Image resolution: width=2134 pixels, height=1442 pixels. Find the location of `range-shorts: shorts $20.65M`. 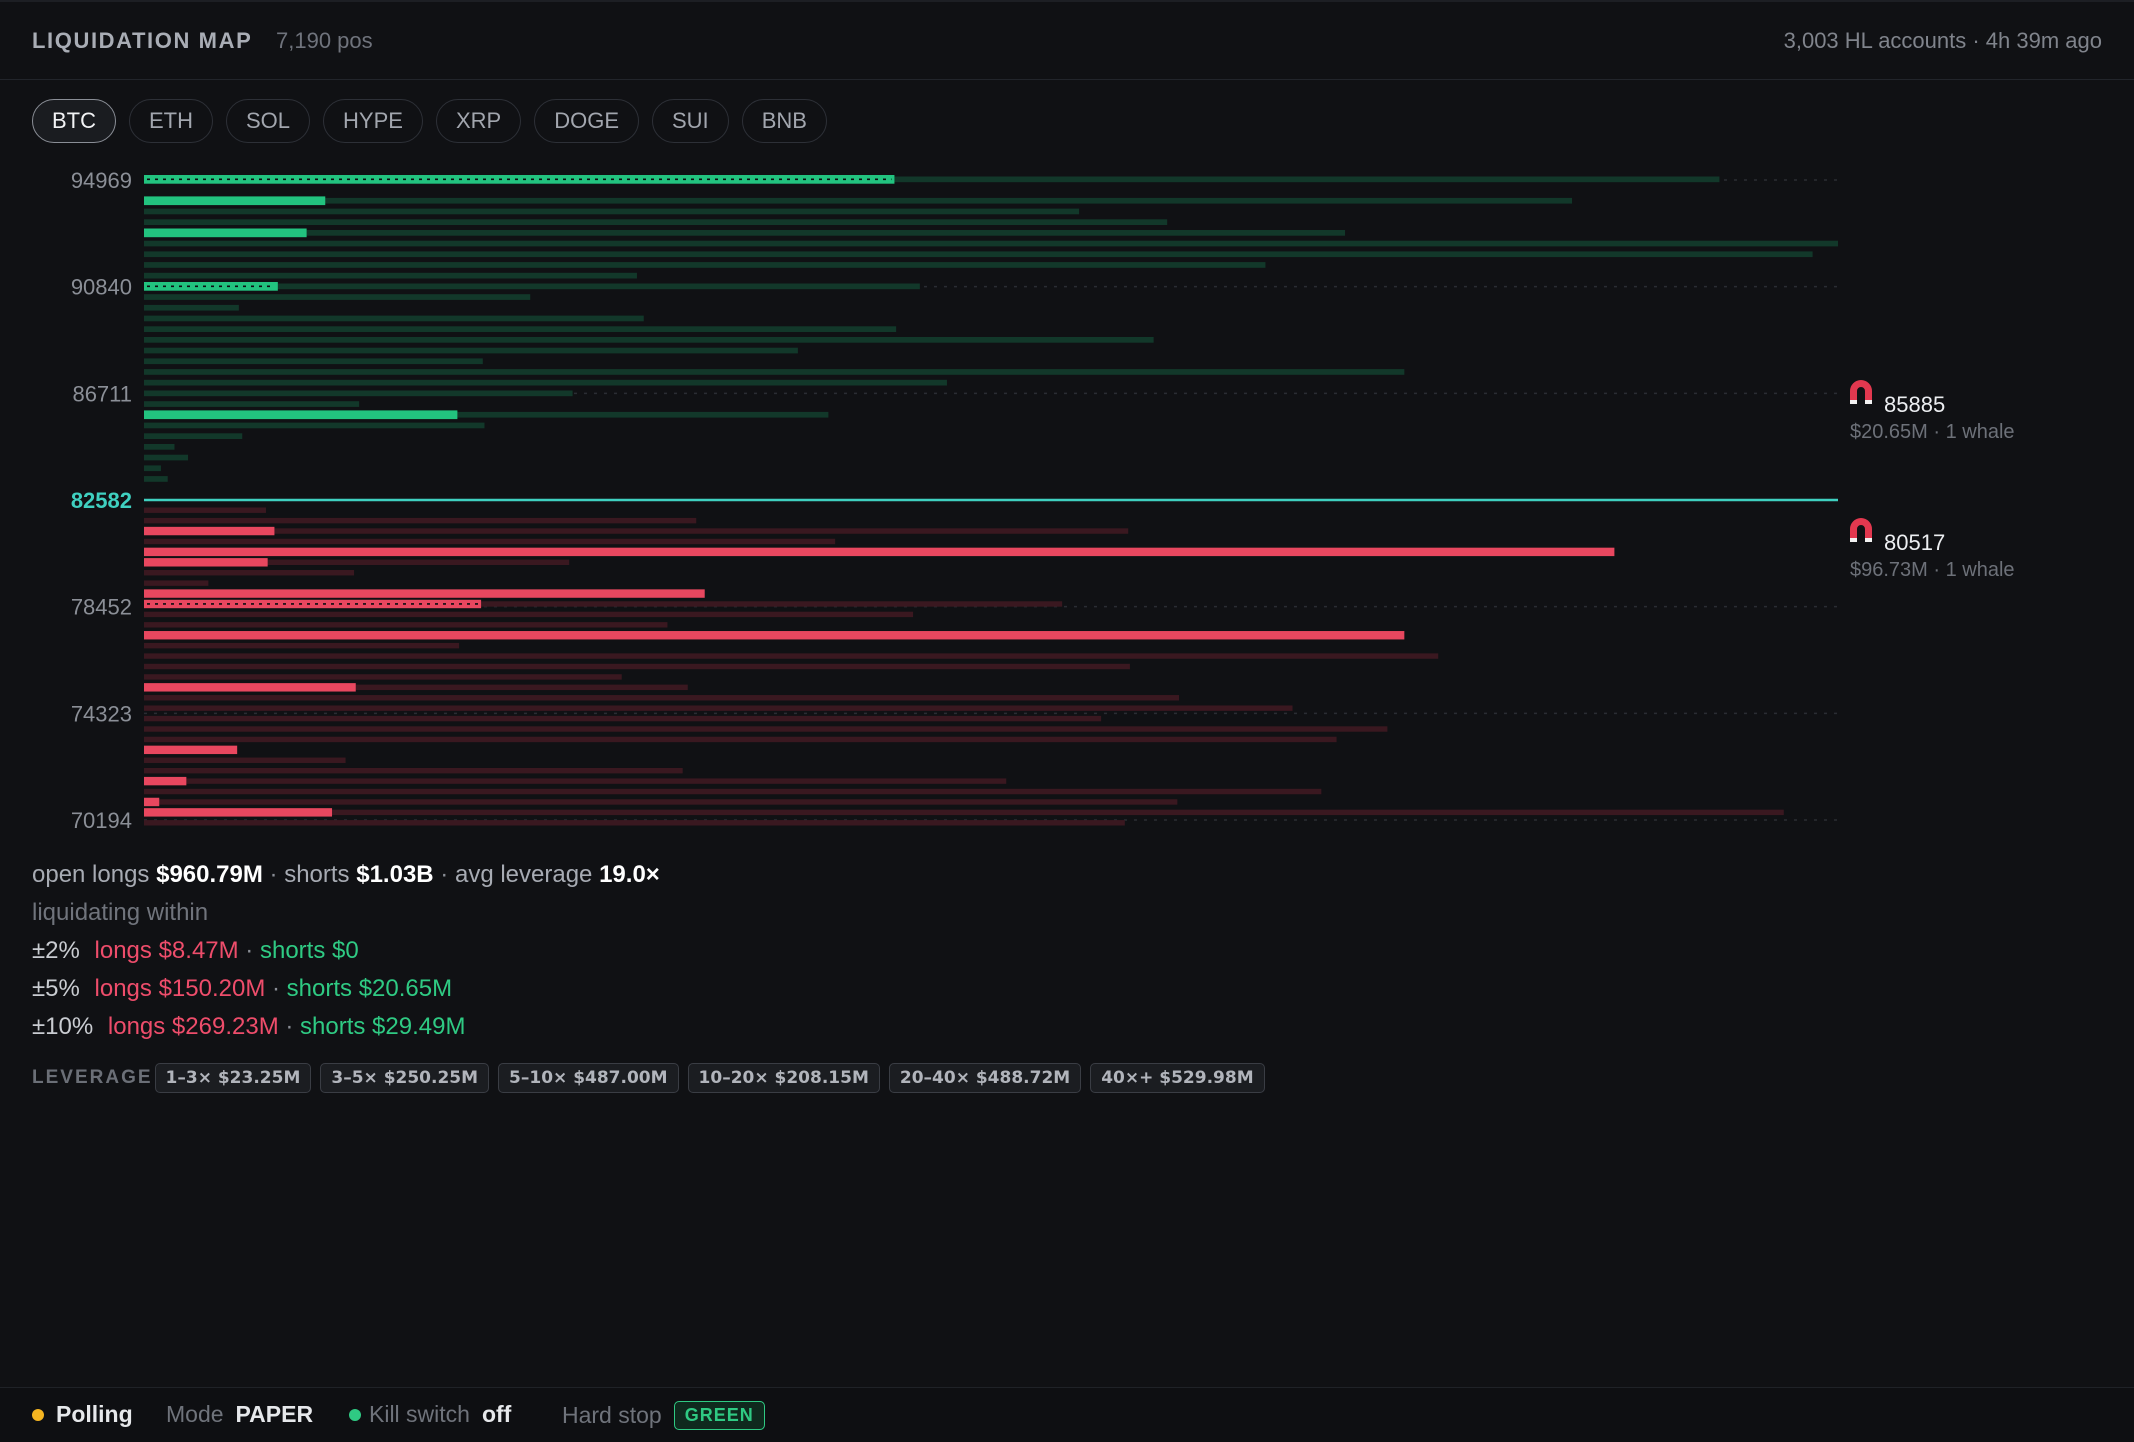

range-shorts: shorts $20.65M is located at coordinates (369, 988).